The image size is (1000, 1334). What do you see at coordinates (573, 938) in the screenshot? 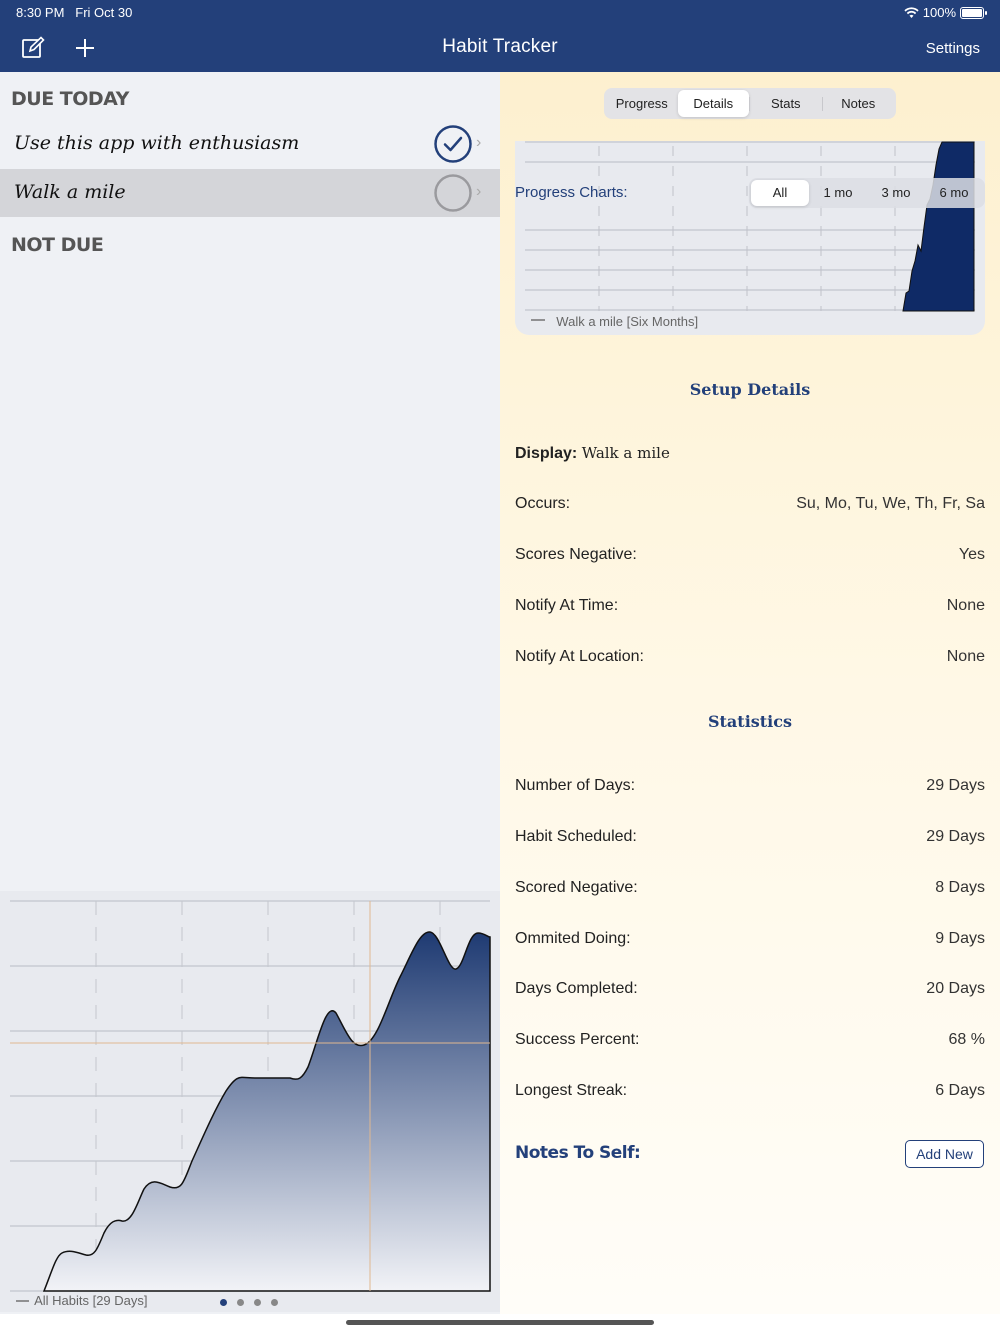
I see `stat-label: Ommited Doing:` at bounding box center [573, 938].